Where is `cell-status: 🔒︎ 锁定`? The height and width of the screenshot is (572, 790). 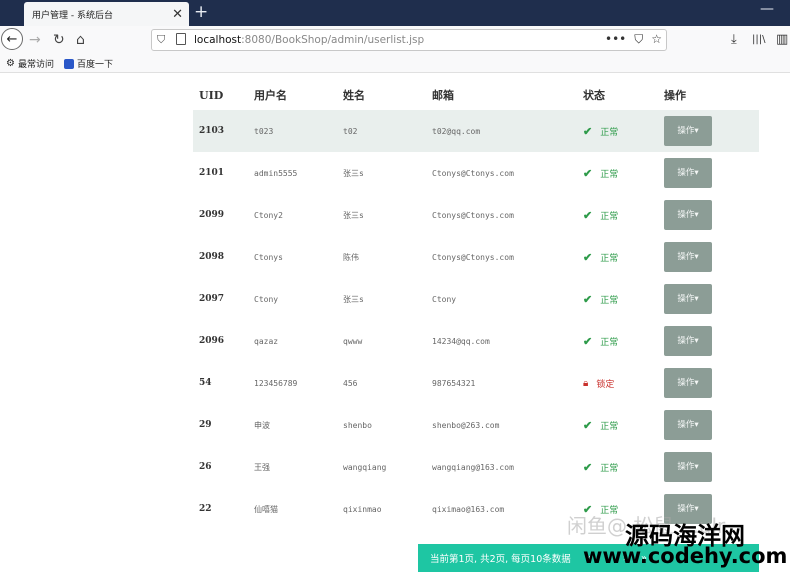 cell-status: 🔒︎ 锁定 is located at coordinates (617, 383).